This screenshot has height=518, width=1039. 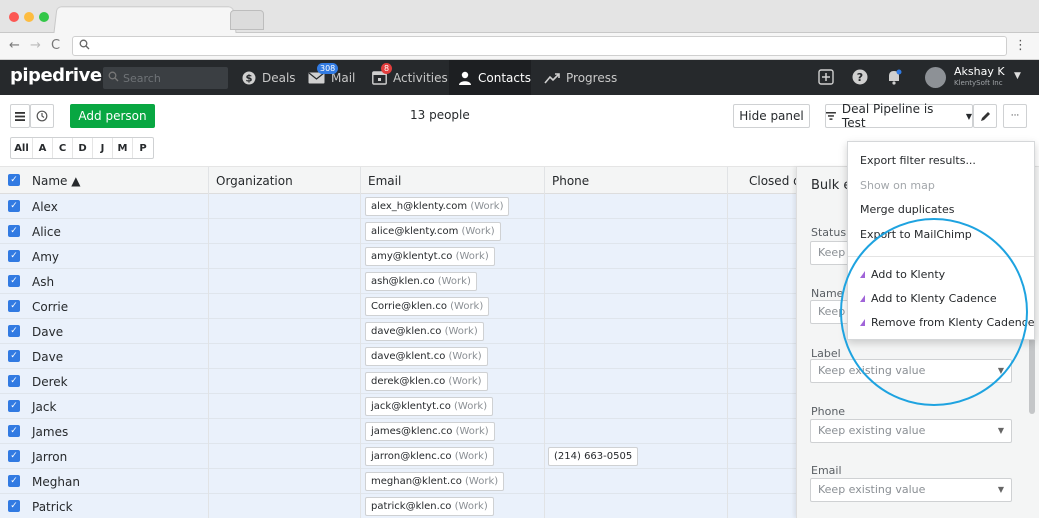 I want to click on avatar, so click(x=935, y=77).